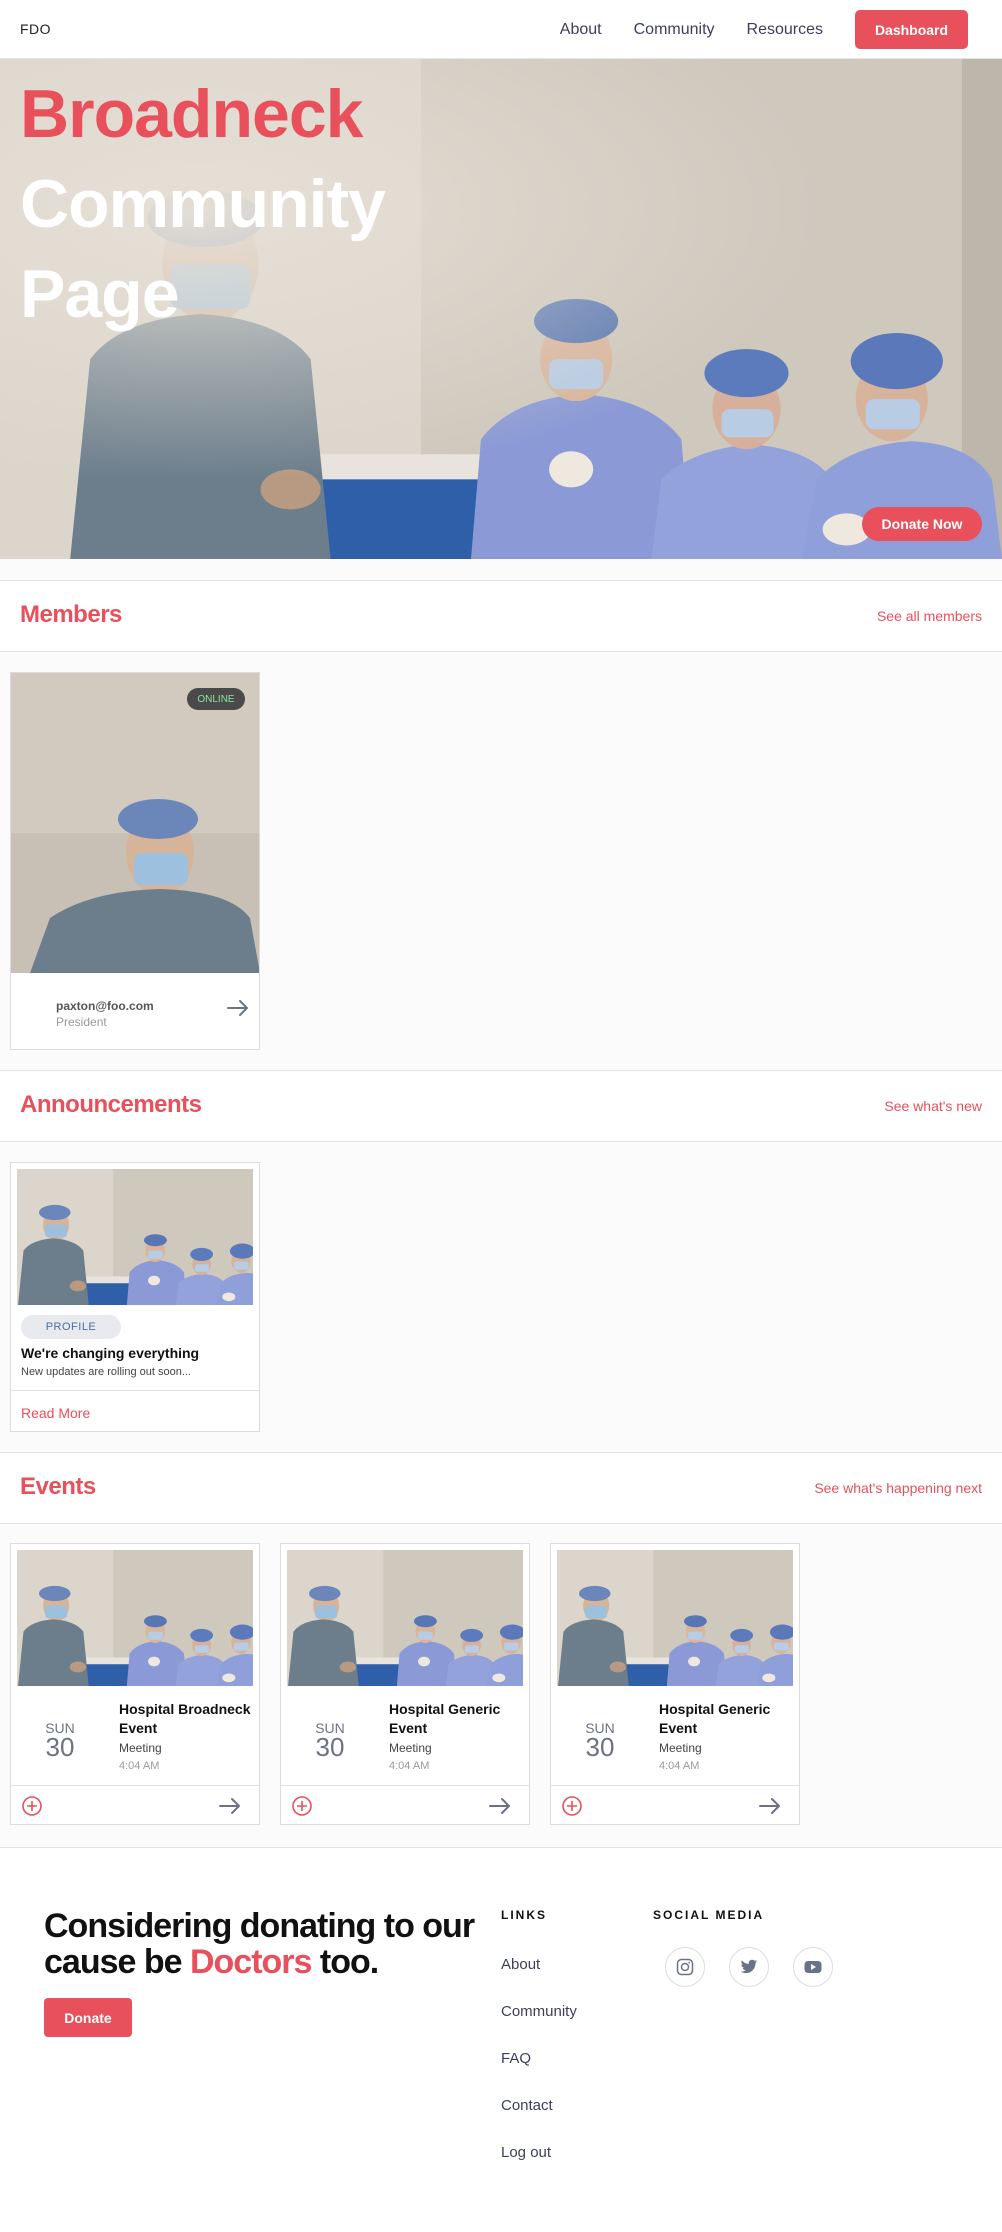  What do you see at coordinates (526, 2152) in the screenshot?
I see `footer-link-logout: Log out` at bounding box center [526, 2152].